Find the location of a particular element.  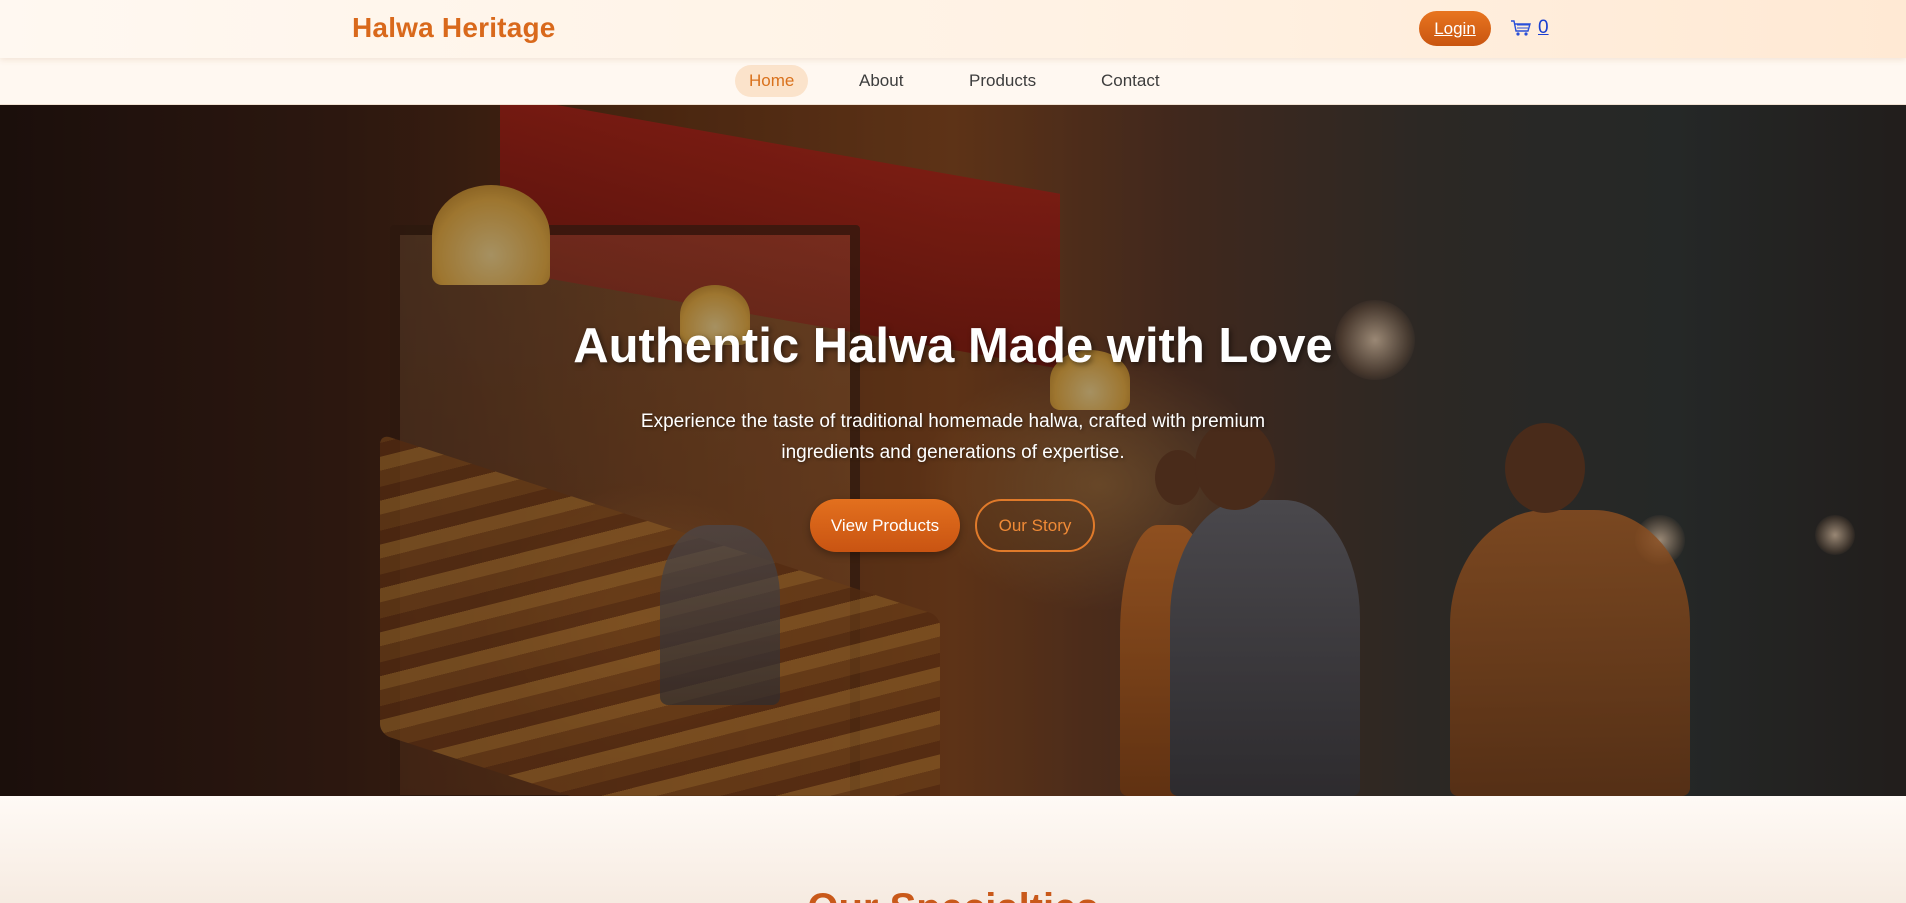

specialties-title: Our Specialties is located at coordinates (953, 894).